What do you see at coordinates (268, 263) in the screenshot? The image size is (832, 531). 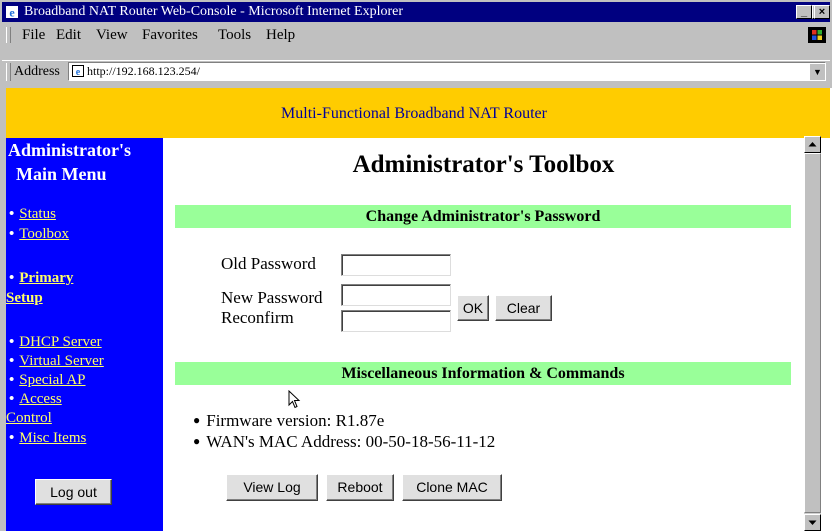 I see `old-password-label: Old Password` at bounding box center [268, 263].